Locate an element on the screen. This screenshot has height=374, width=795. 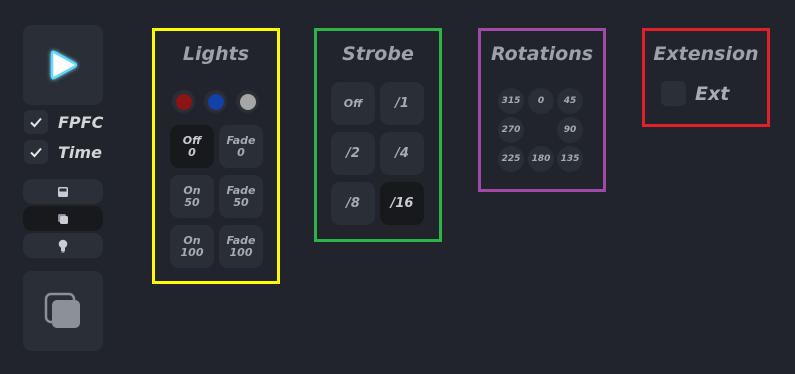
time-label: Time is located at coordinates (80, 152).